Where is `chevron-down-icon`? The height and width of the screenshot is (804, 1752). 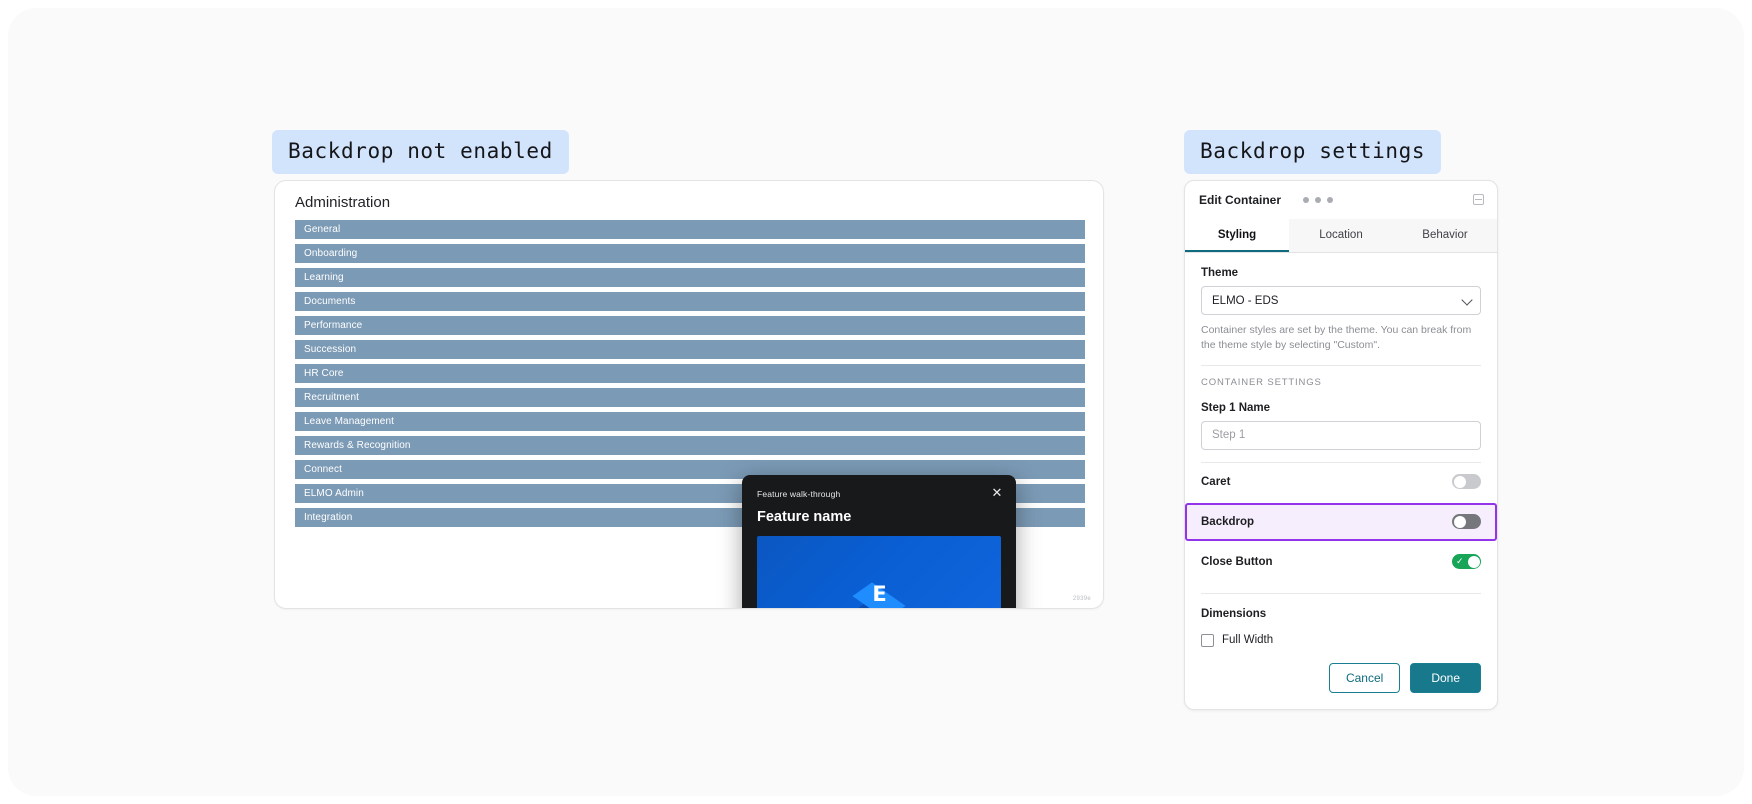 chevron-down-icon is located at coordinates (1467, 300).